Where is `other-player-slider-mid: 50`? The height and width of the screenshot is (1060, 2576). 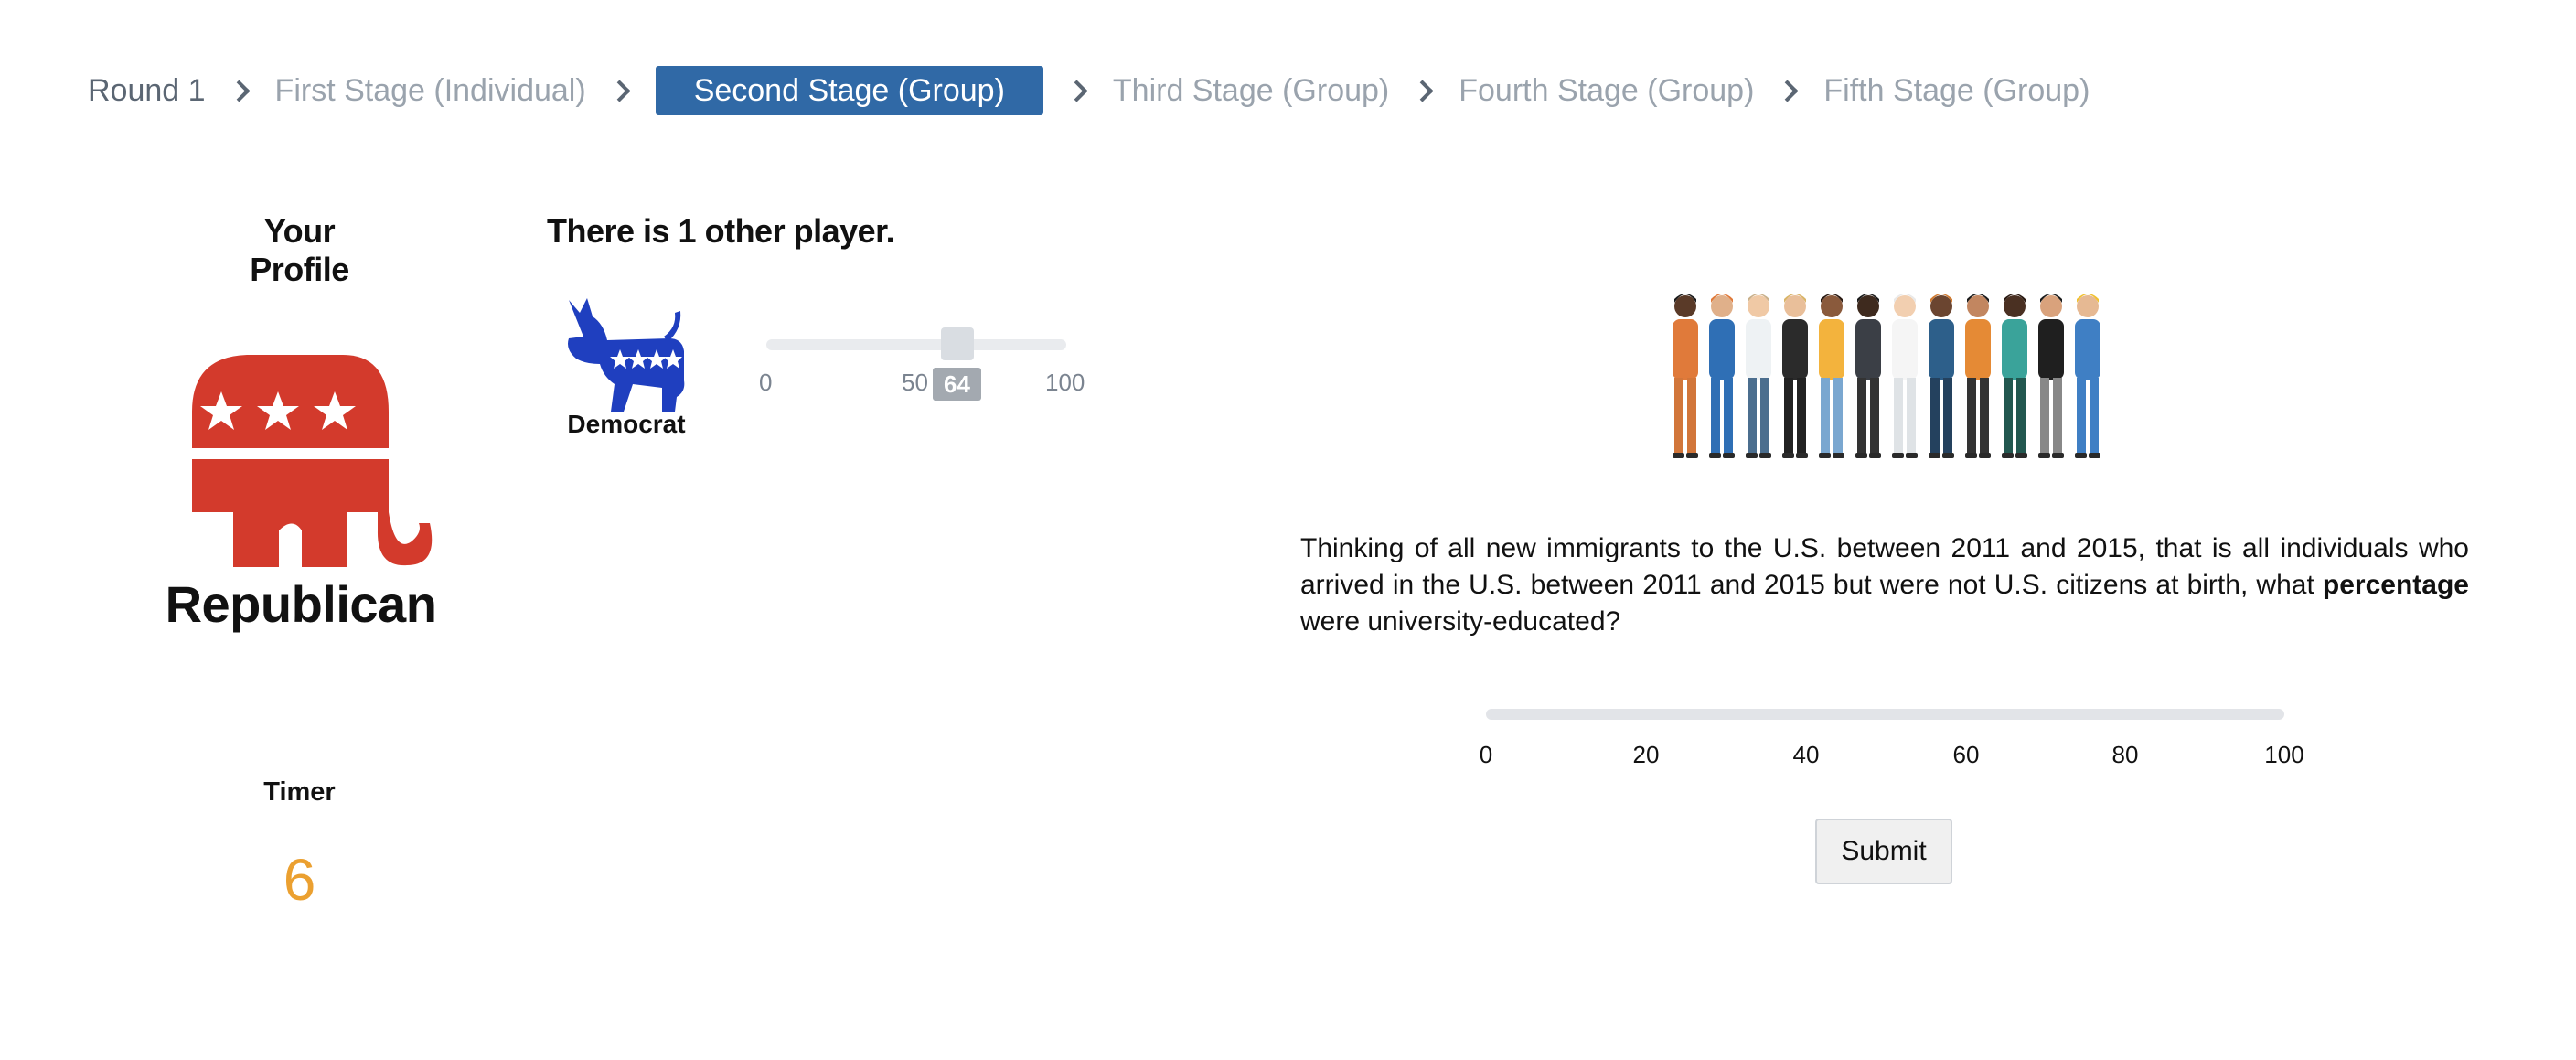
other-player-slider-mid: 50 is located at coordinates (915, 382).